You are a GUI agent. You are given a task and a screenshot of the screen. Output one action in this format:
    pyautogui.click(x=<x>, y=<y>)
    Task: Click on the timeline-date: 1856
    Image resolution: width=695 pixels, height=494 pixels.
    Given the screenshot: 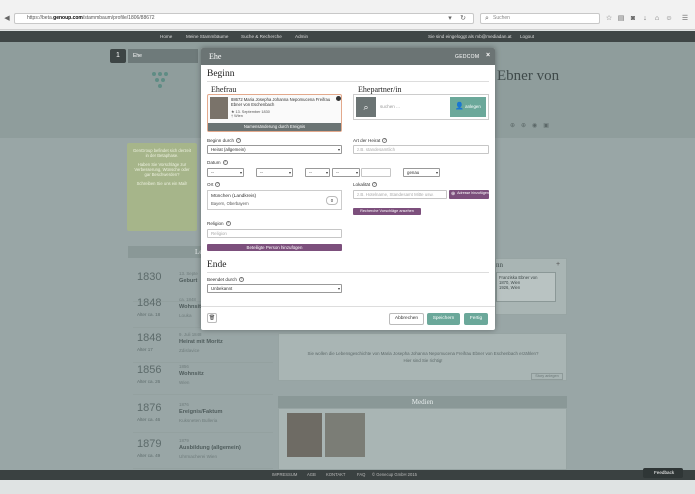 What is the action you would take?
    pyautogui.click(x=184, y=366)
    